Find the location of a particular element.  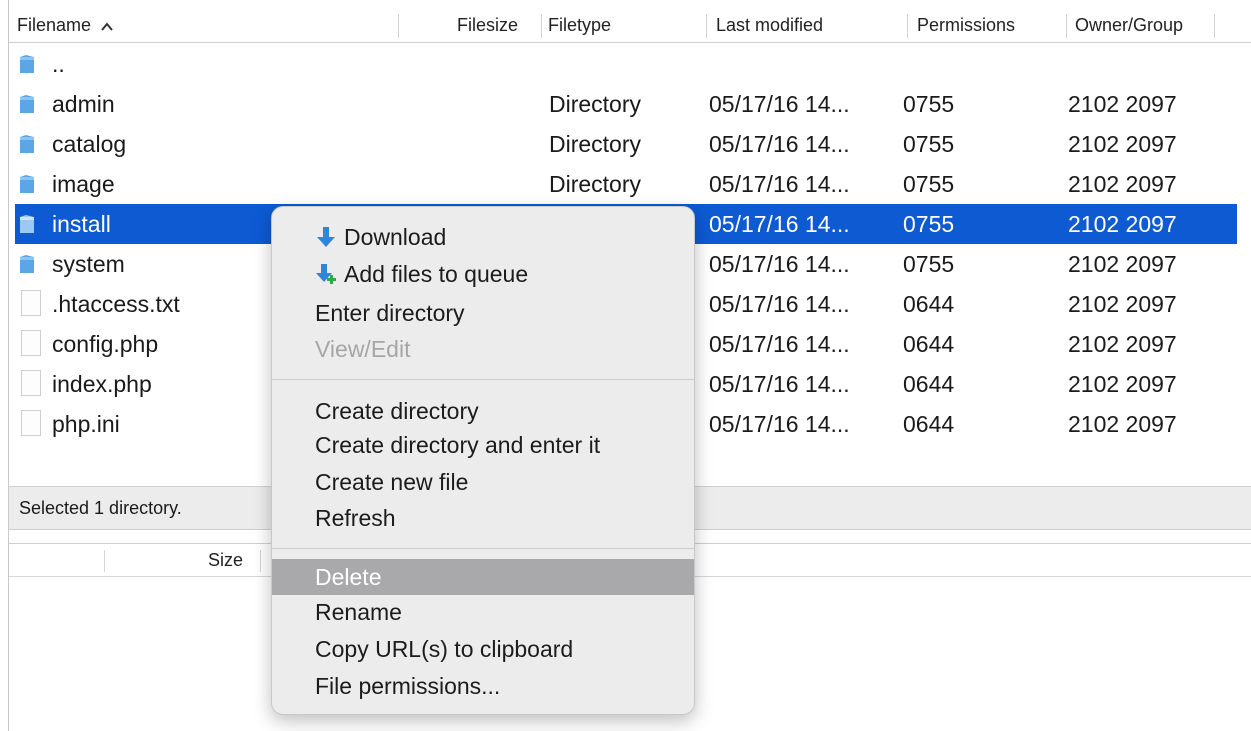

download-arrow-icon is located at coordinates (326, 237).